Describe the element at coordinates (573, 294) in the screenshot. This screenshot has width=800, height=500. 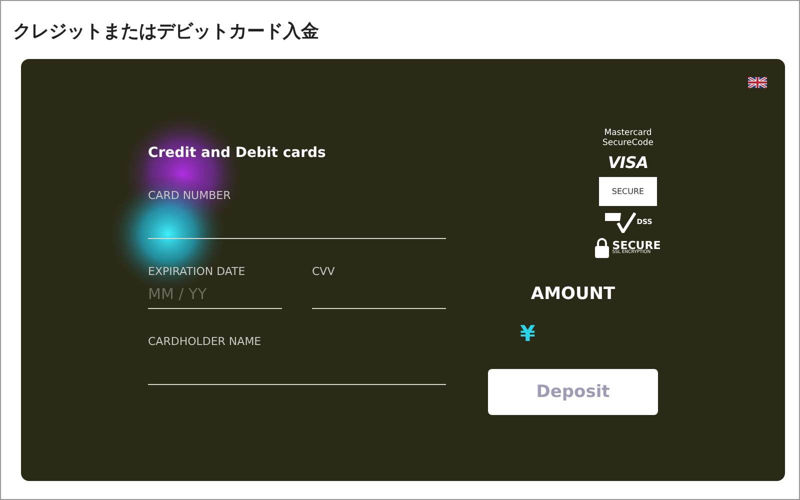
I see `amount-label: AMOUNT` at that location.